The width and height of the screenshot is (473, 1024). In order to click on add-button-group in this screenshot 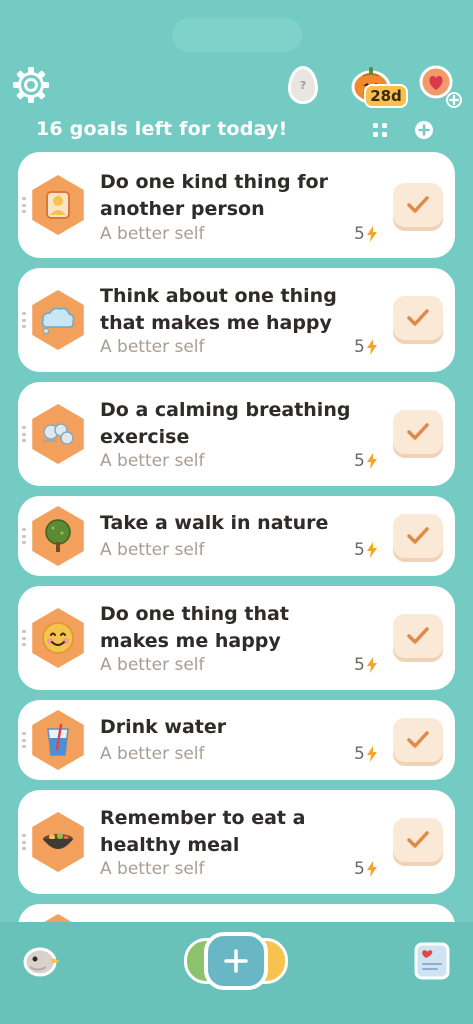, I will do `click(236, 961)`.